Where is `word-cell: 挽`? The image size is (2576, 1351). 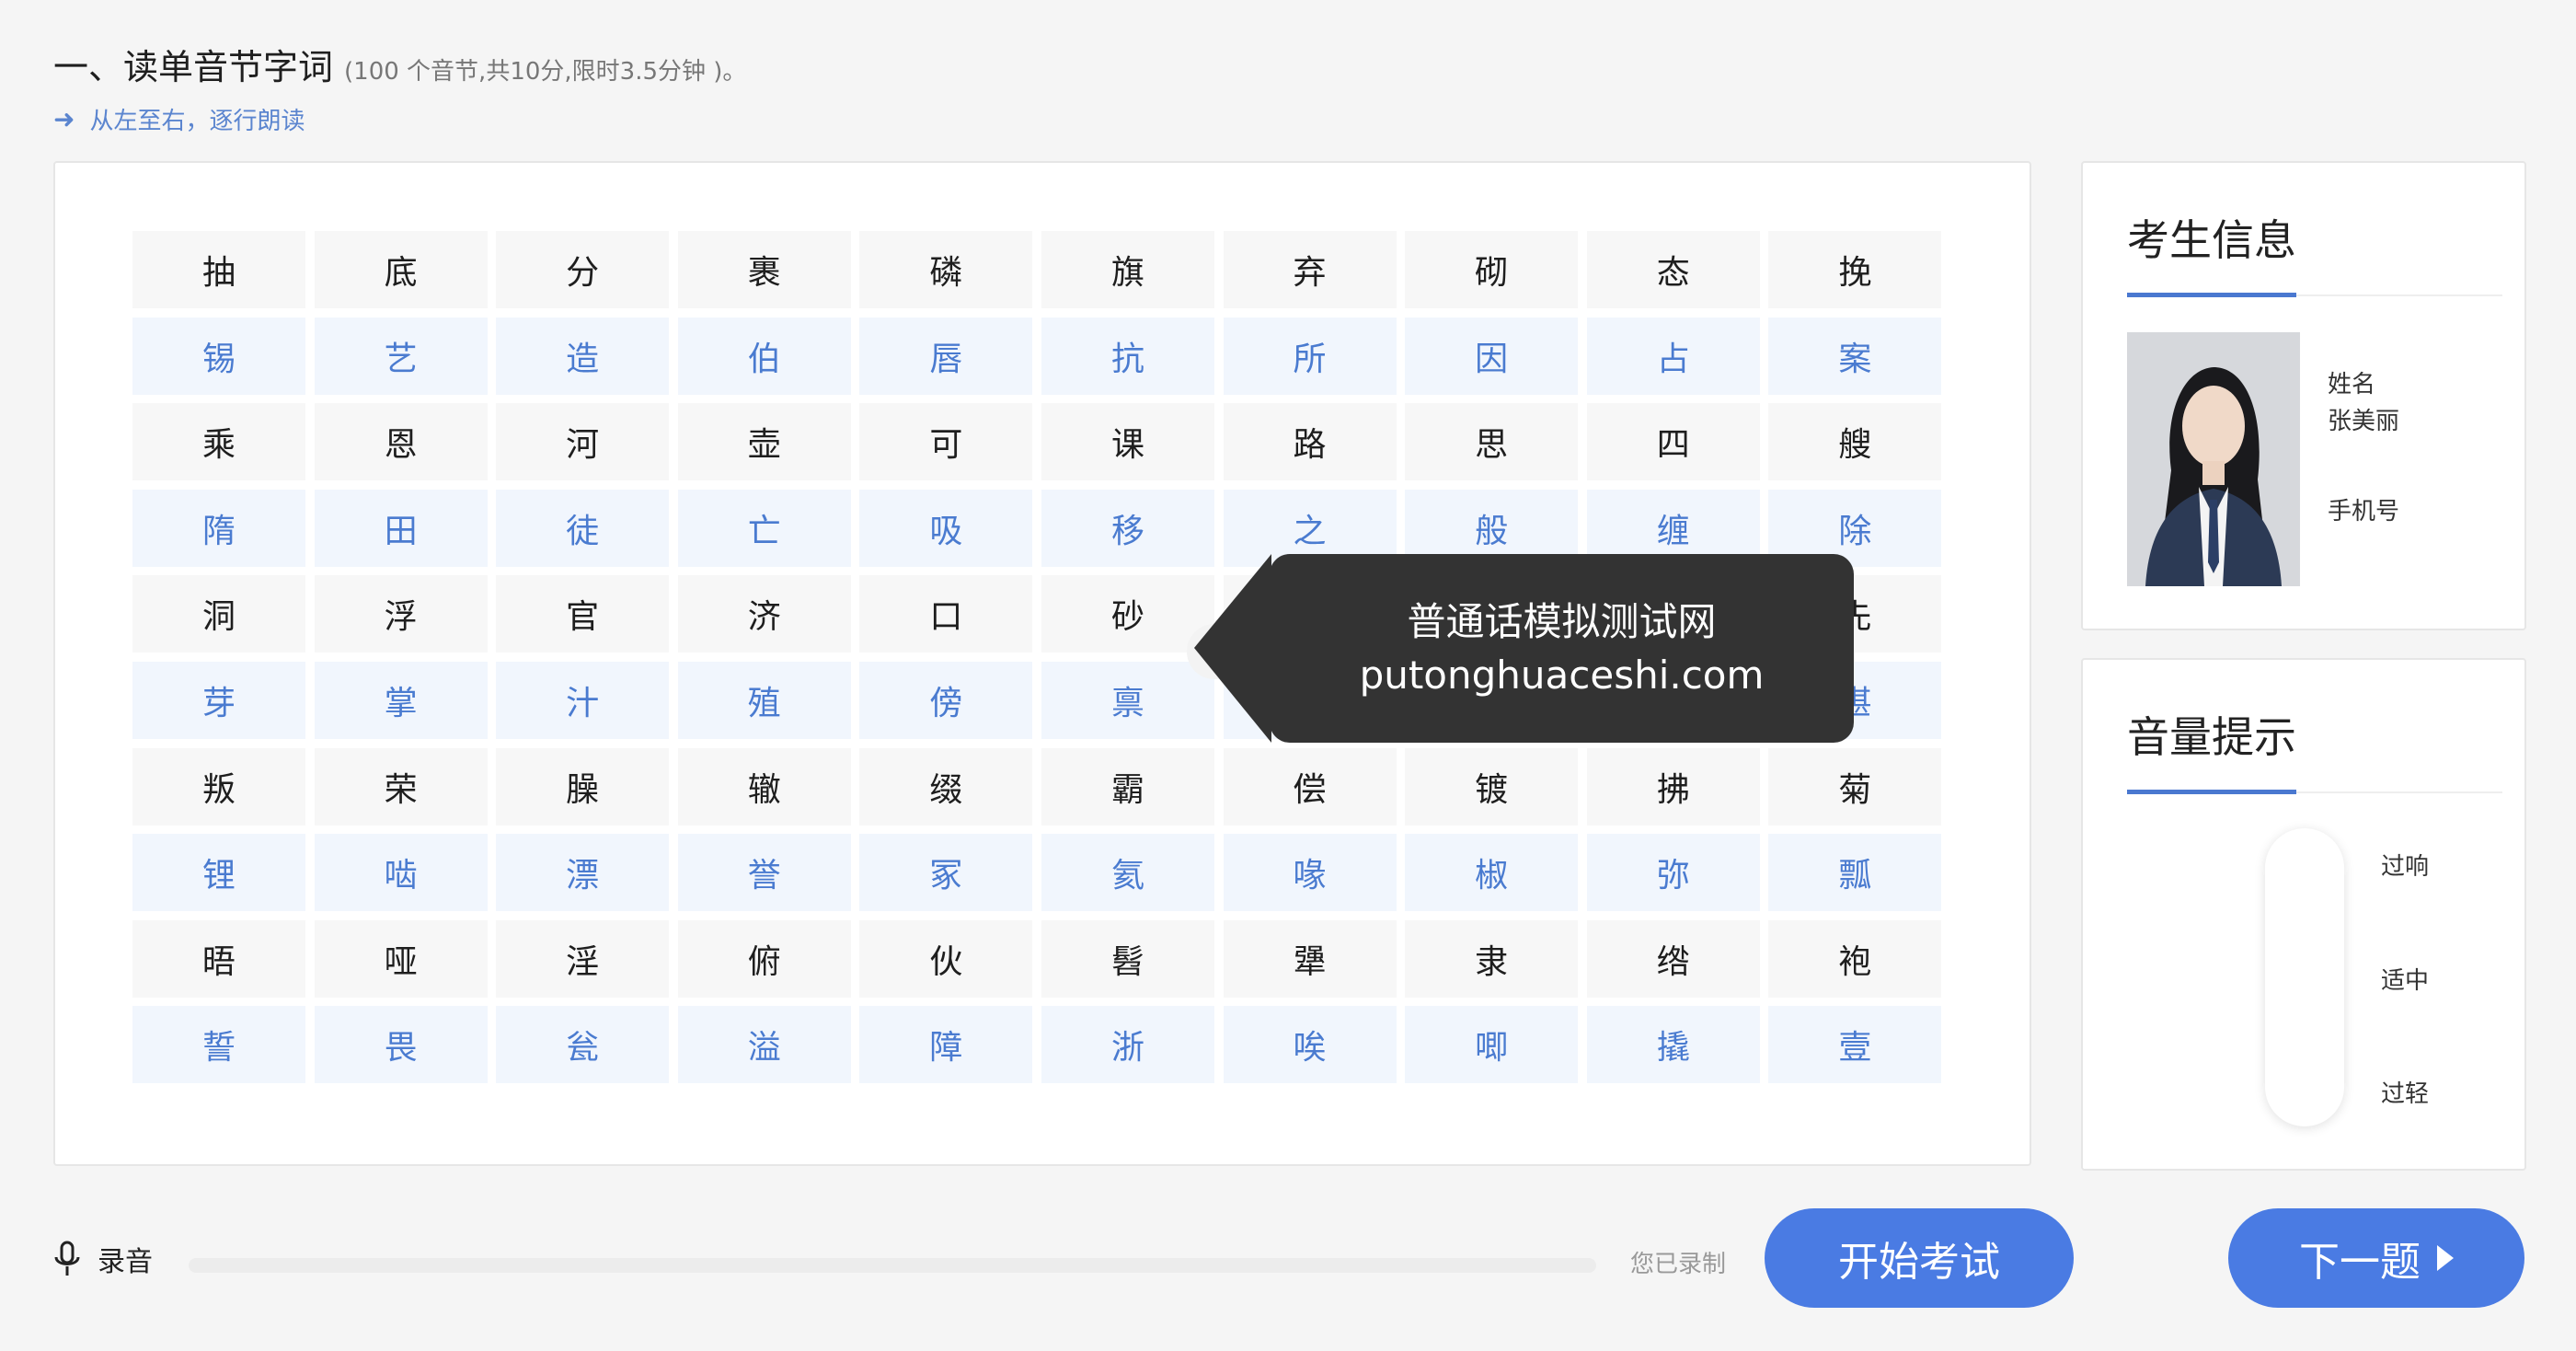
word-cell: 挽 is located at coordinates (1855, 269).